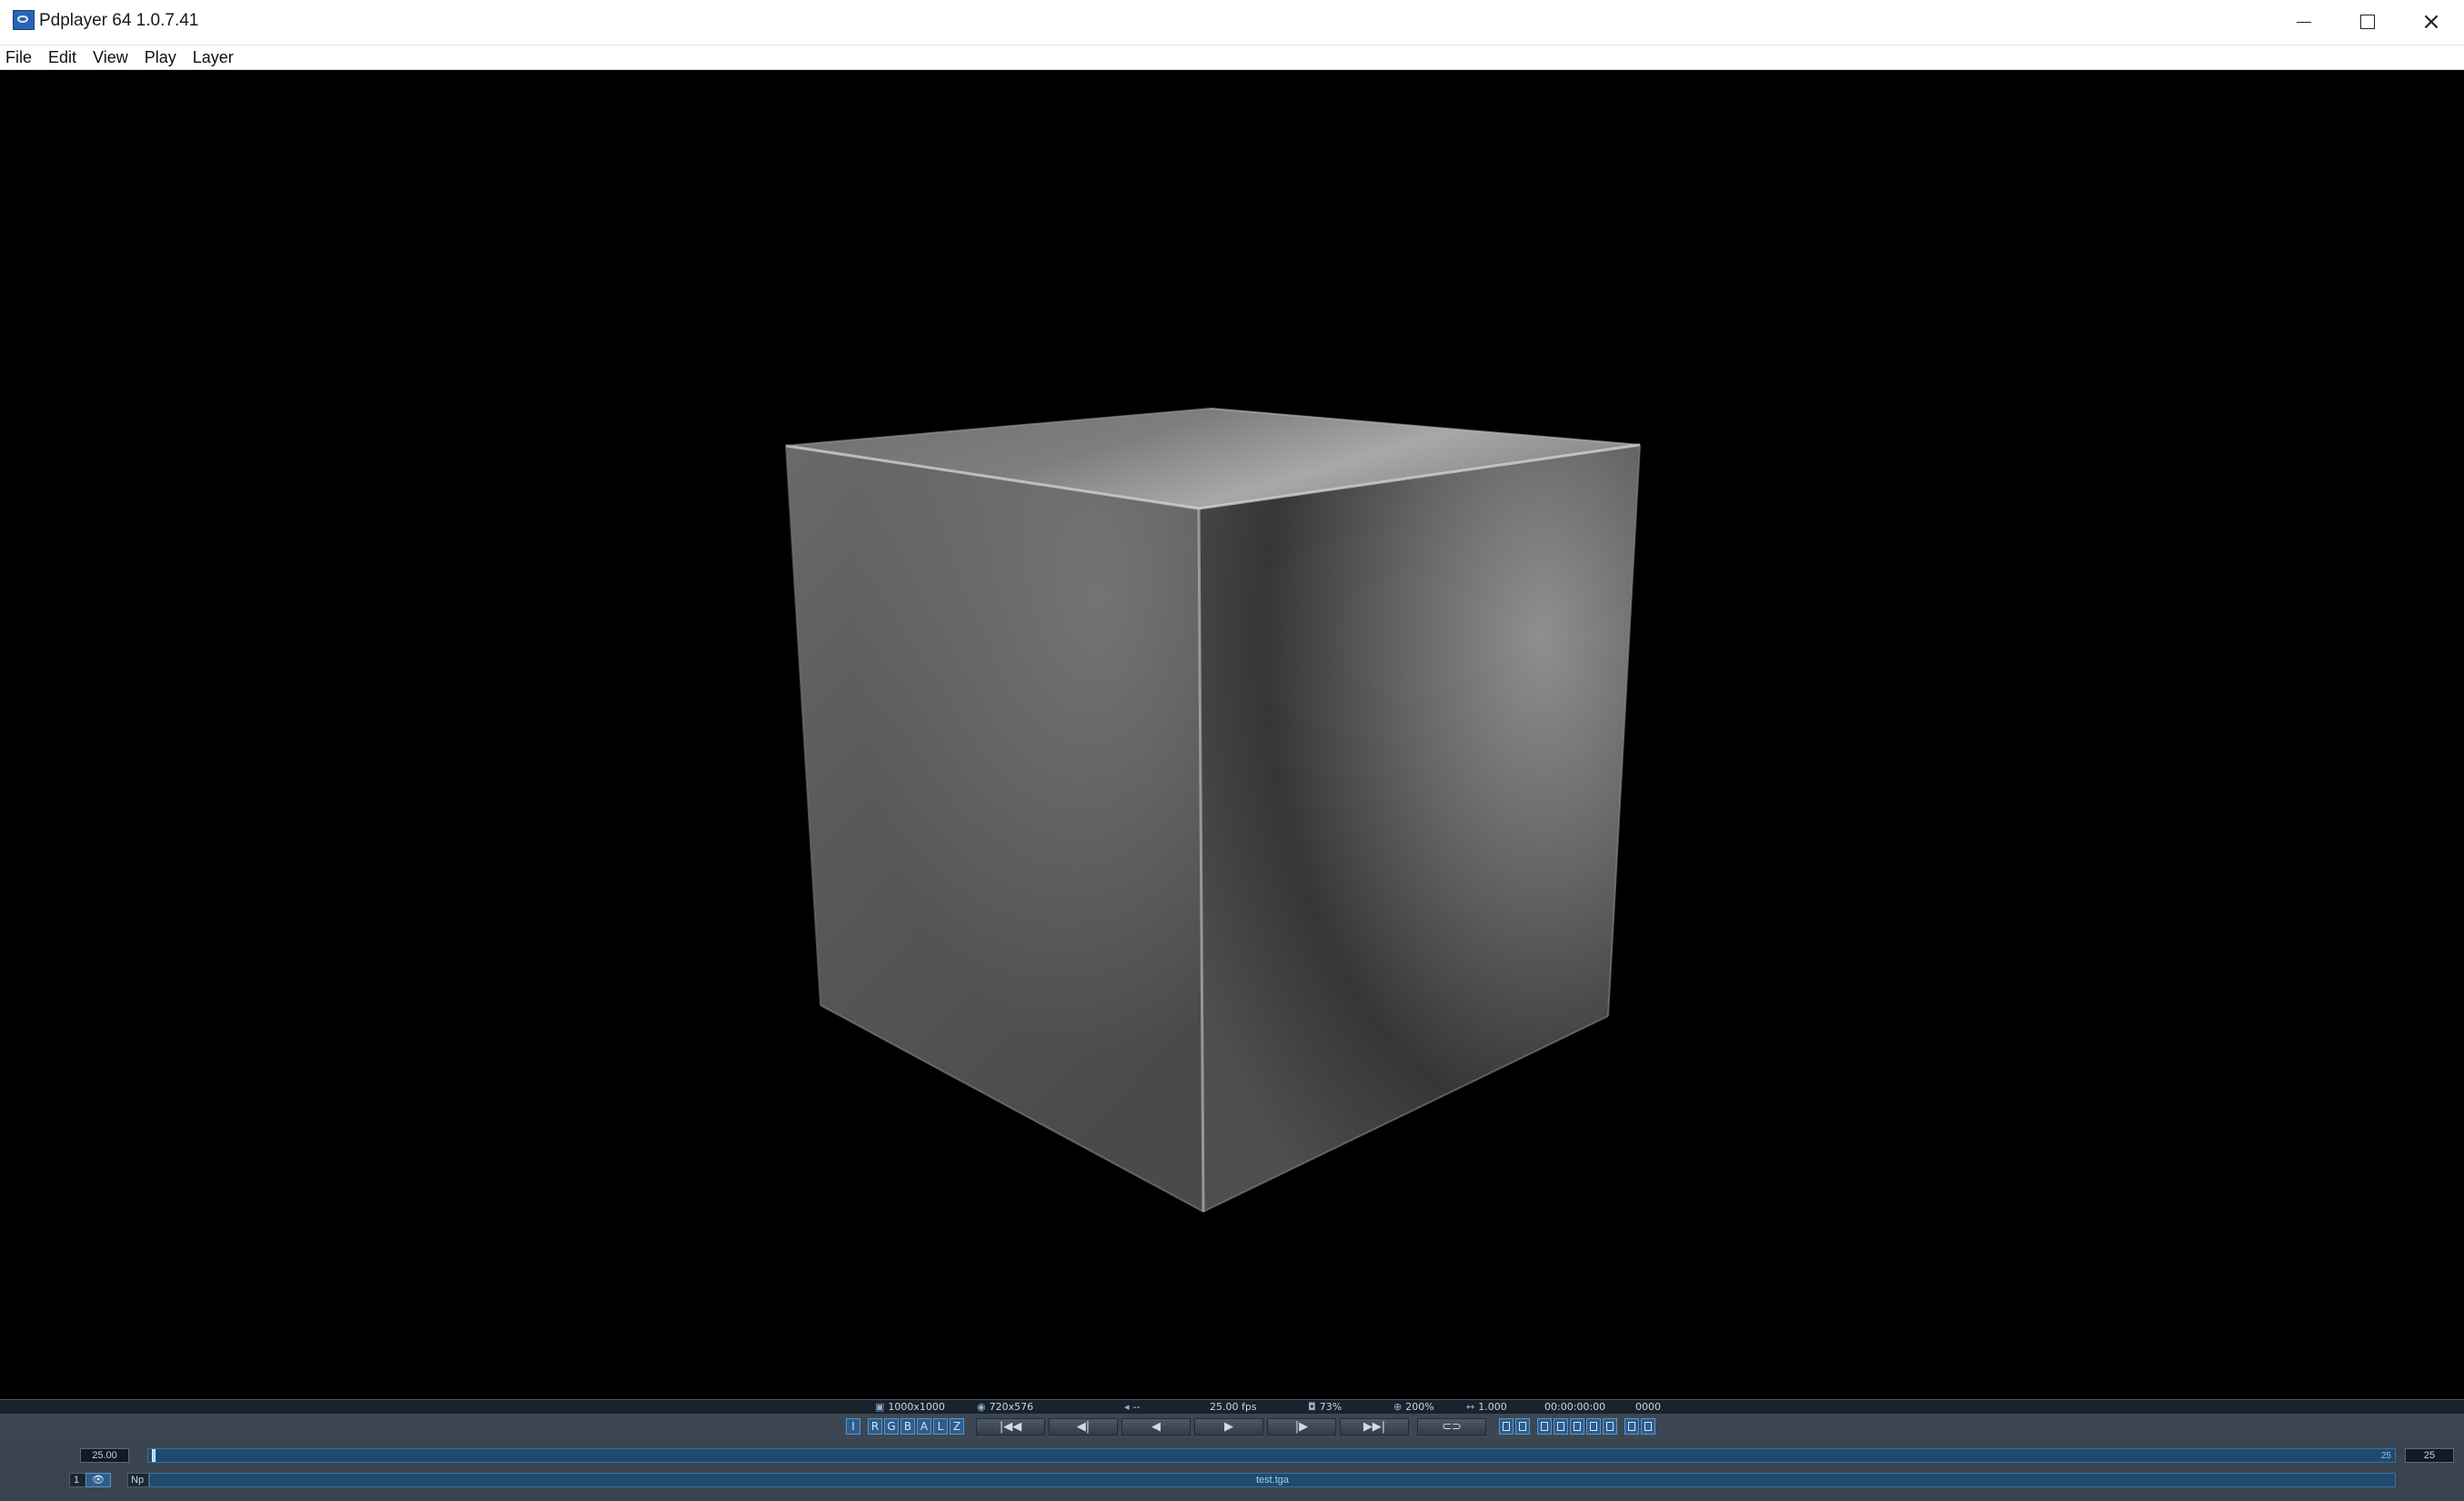 This screenshot has width=2464, height=1501. I want to click on view-mode-4-button, so click(1561, 1426).